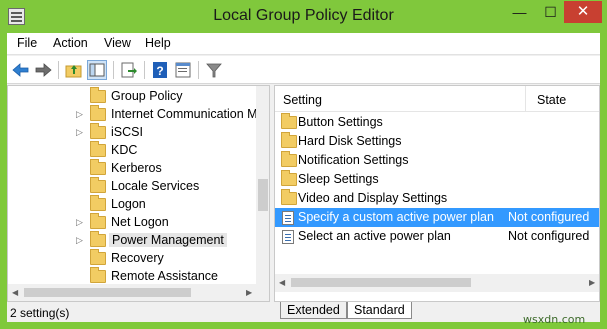 Image resolution: width=607 pixels, height=329 pixels. What do you see at coordinates (129, 70) in the screenshot?
I see `export-list-icon` at bounding box center [129, 70].